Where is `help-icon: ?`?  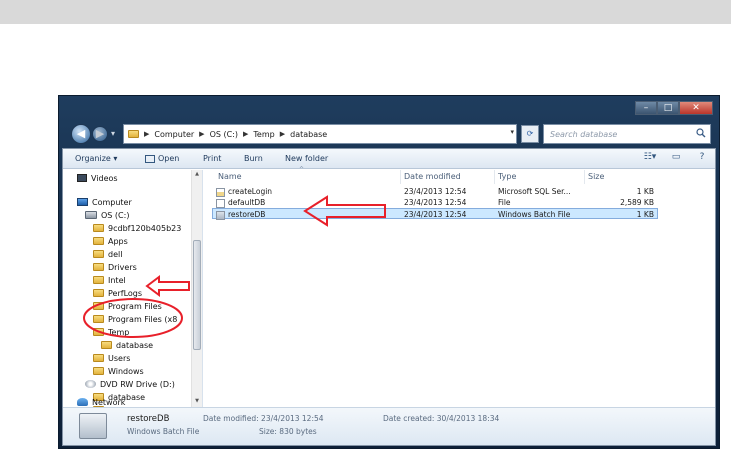
help-icon: ? is located at coordinates (702, 158).